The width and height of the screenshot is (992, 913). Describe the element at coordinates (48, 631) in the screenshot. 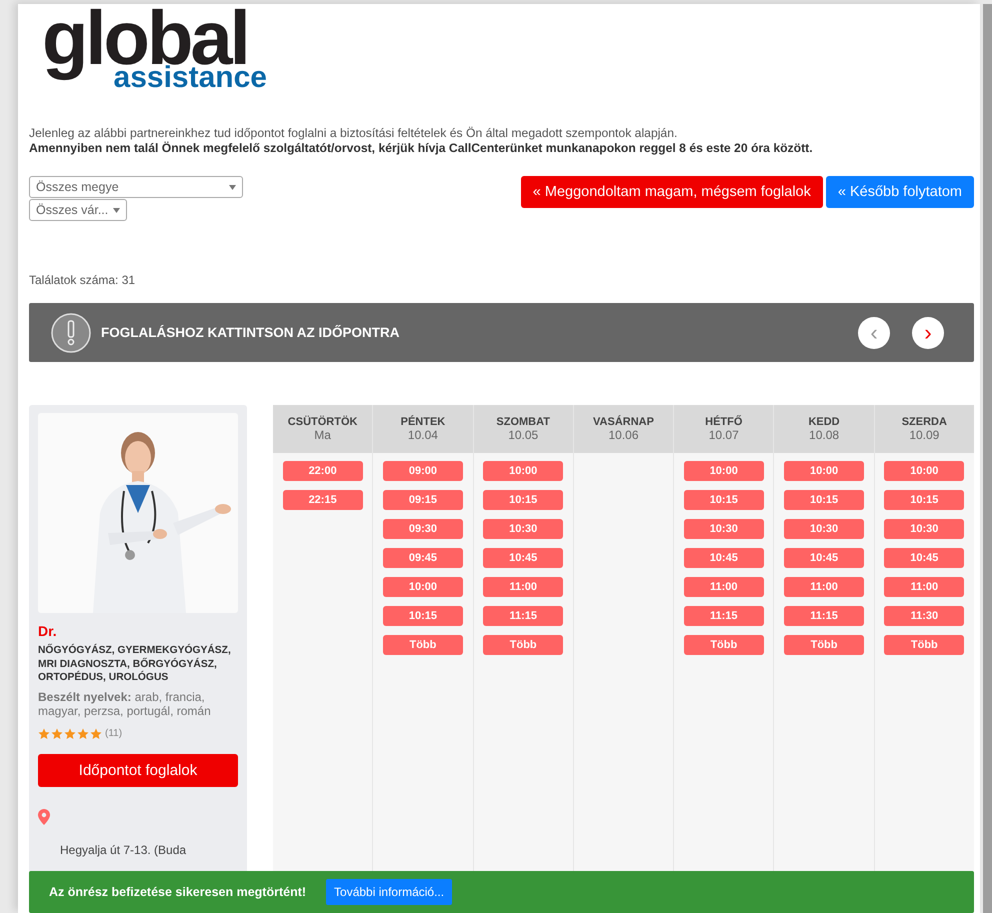

I see `doctor-name: Dr.` at that location.